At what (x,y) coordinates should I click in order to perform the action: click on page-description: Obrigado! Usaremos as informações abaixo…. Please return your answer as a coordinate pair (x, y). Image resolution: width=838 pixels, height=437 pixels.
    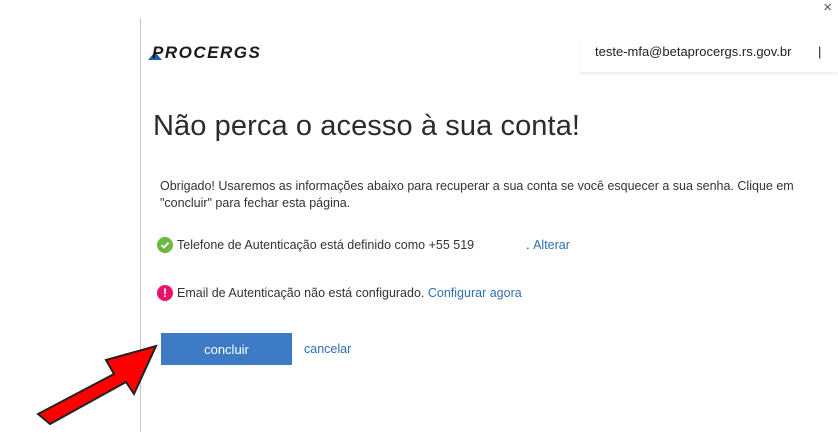
    Looking at the image, I should click on (477, 194).